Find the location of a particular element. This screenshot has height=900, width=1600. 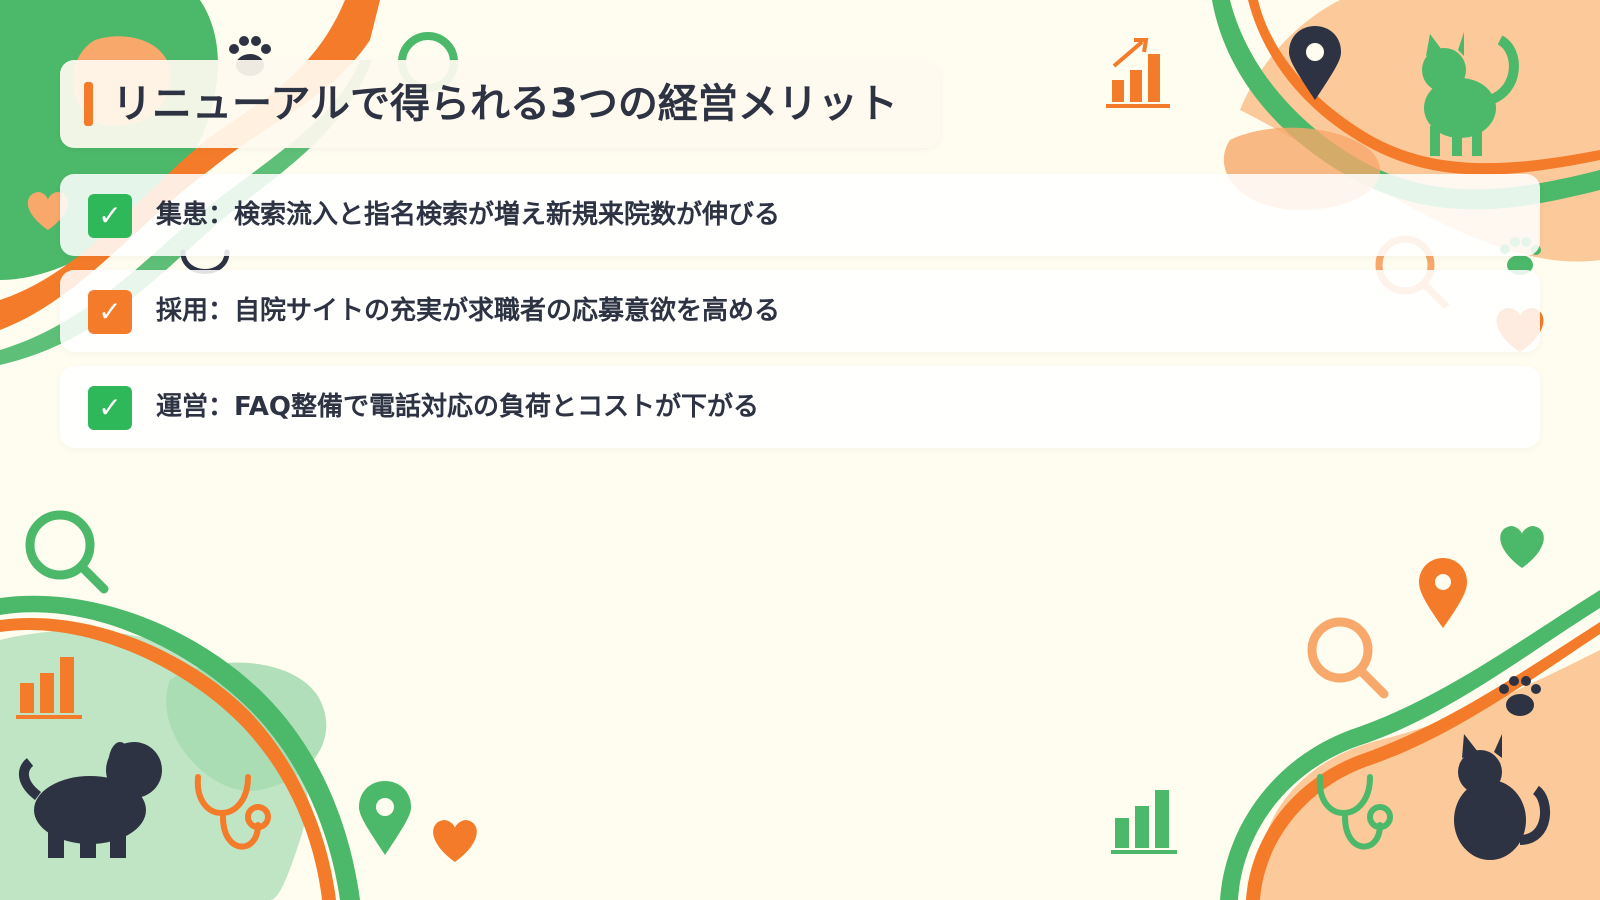

page-title: リニューアルで得られる3つの経営メリット is located at coordinates (505, 104).